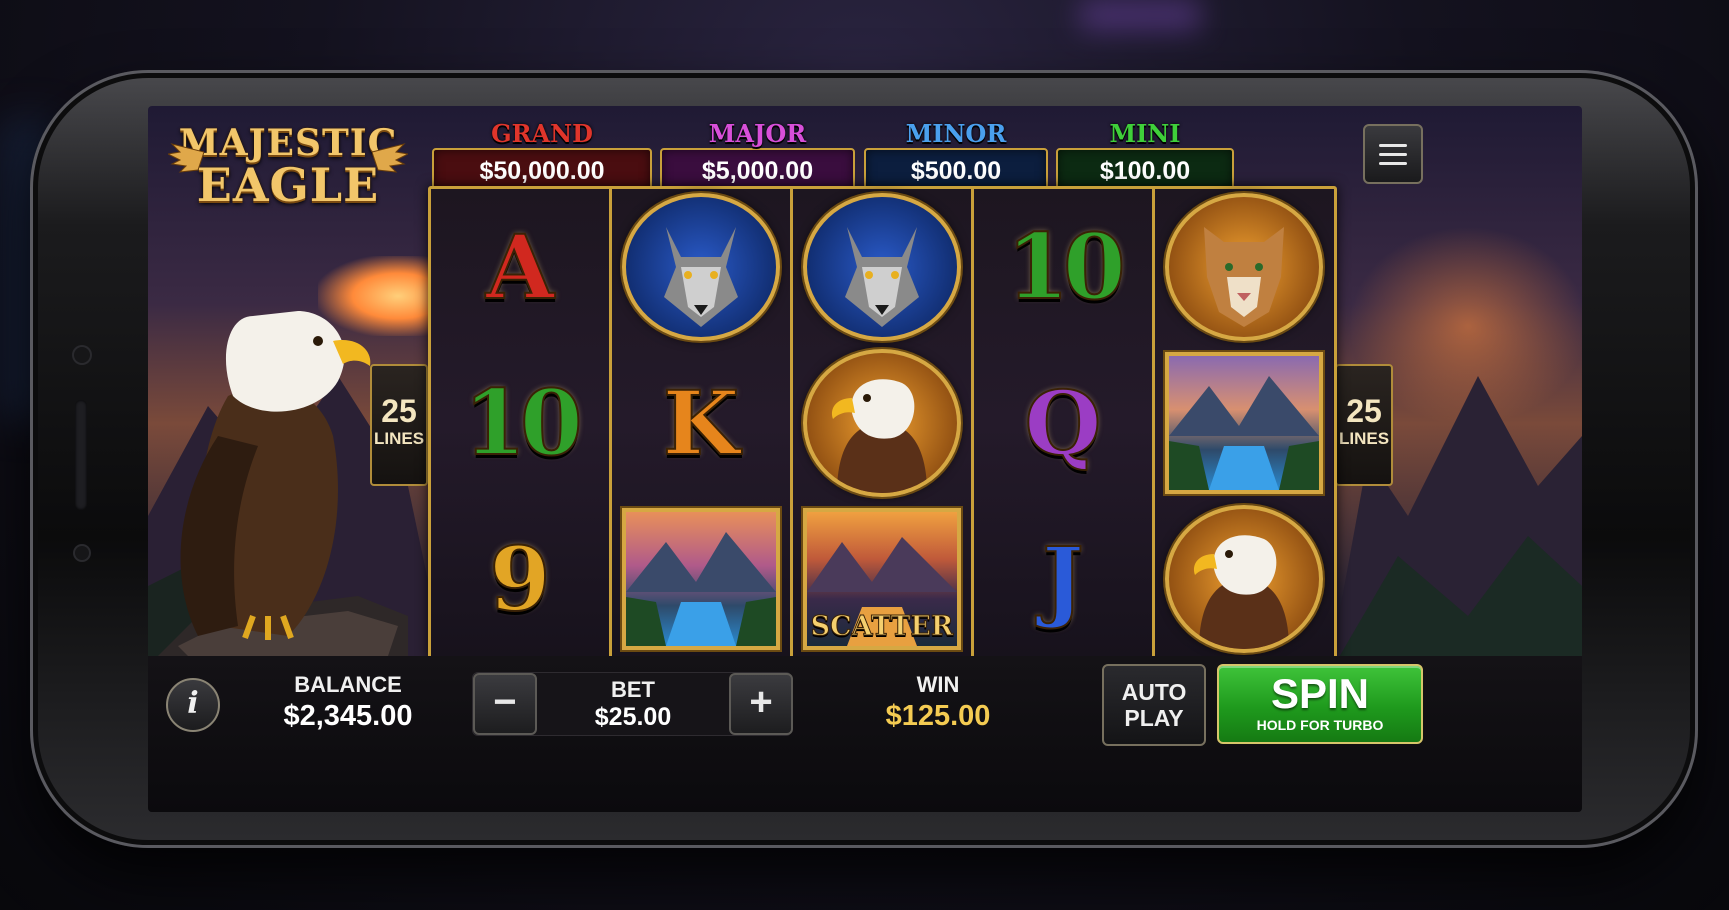  I want to click on paylines-badge-left: 25 LINES, so click(399, 425).